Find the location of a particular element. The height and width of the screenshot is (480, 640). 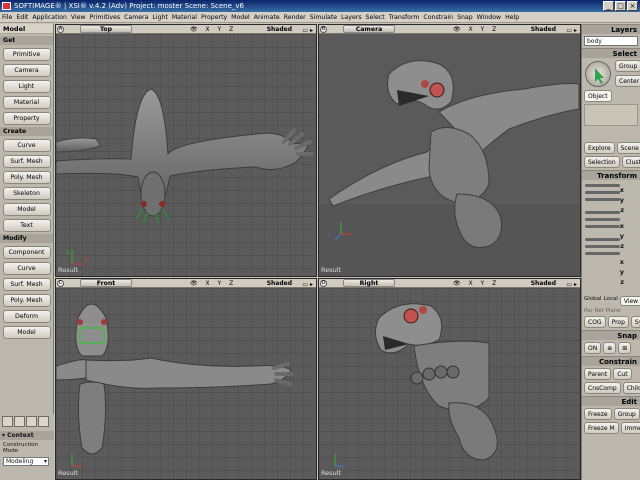

select-tool-button is located at coordinates (598, 74).